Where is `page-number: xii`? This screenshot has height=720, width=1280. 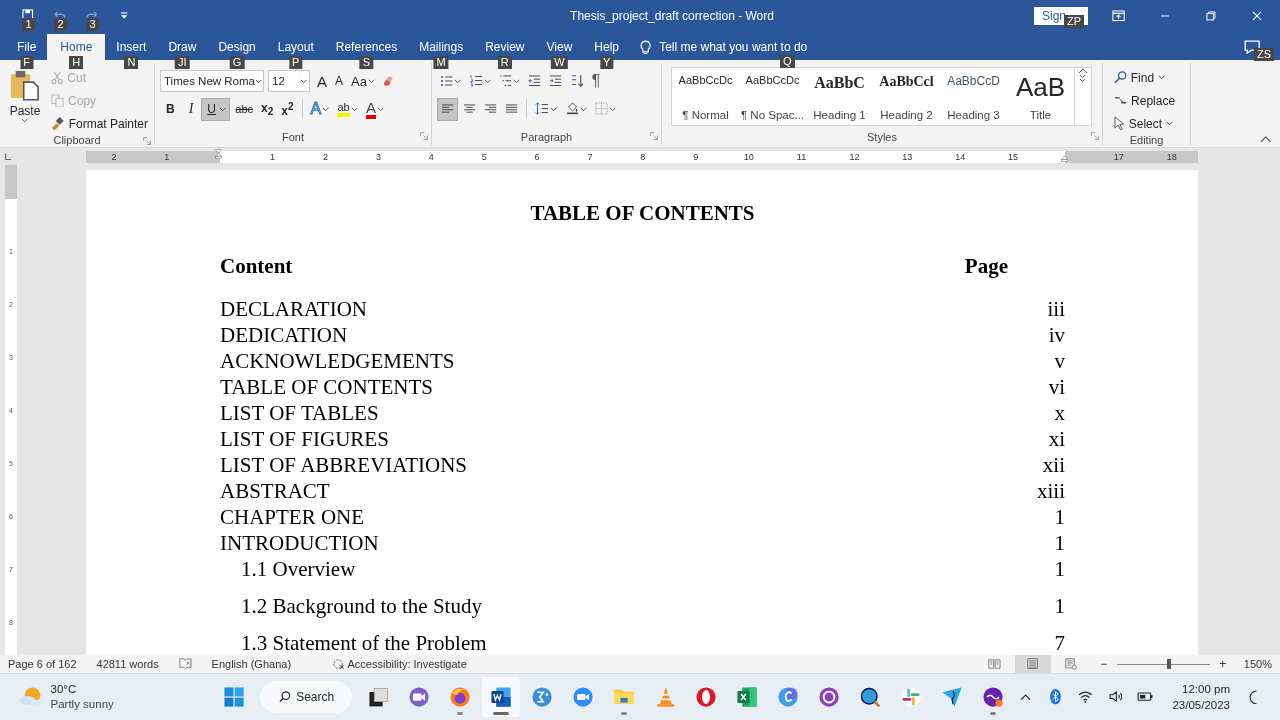
page-number: xii is located at coordinates (1053, 465).